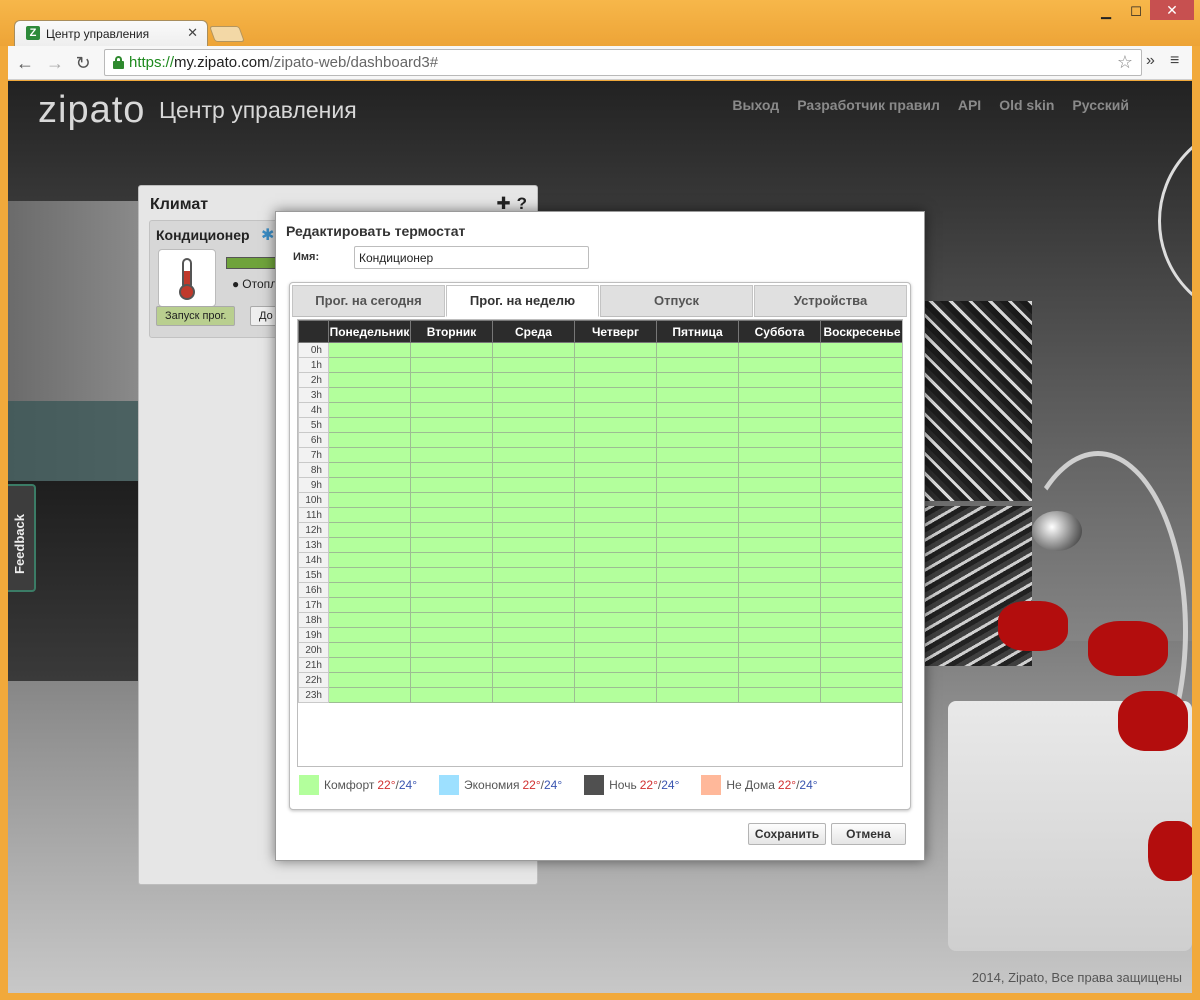 This screenshot has width=1200, height=1000. Describe the element at coordinates (192, 33) in the screenshot. I see `tab-close-icon: ✕` at that location.